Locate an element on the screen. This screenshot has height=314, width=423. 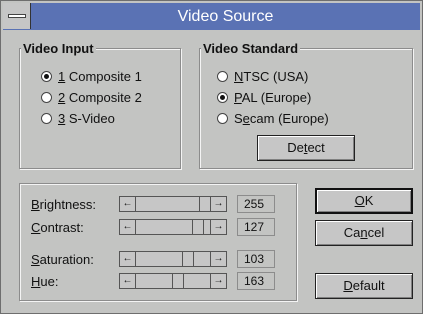
radio-label: NTSC (USA) is located at coordinates (271, 76).